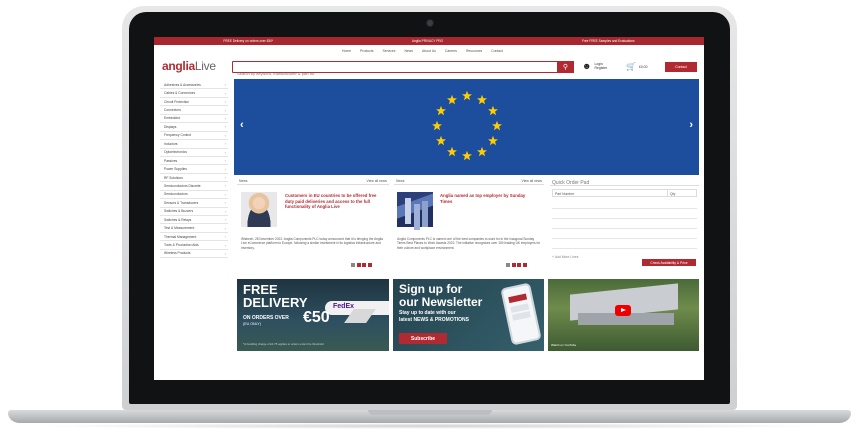  I want to click on check-availability-button: Check Availability & Price, so click(669, 262).